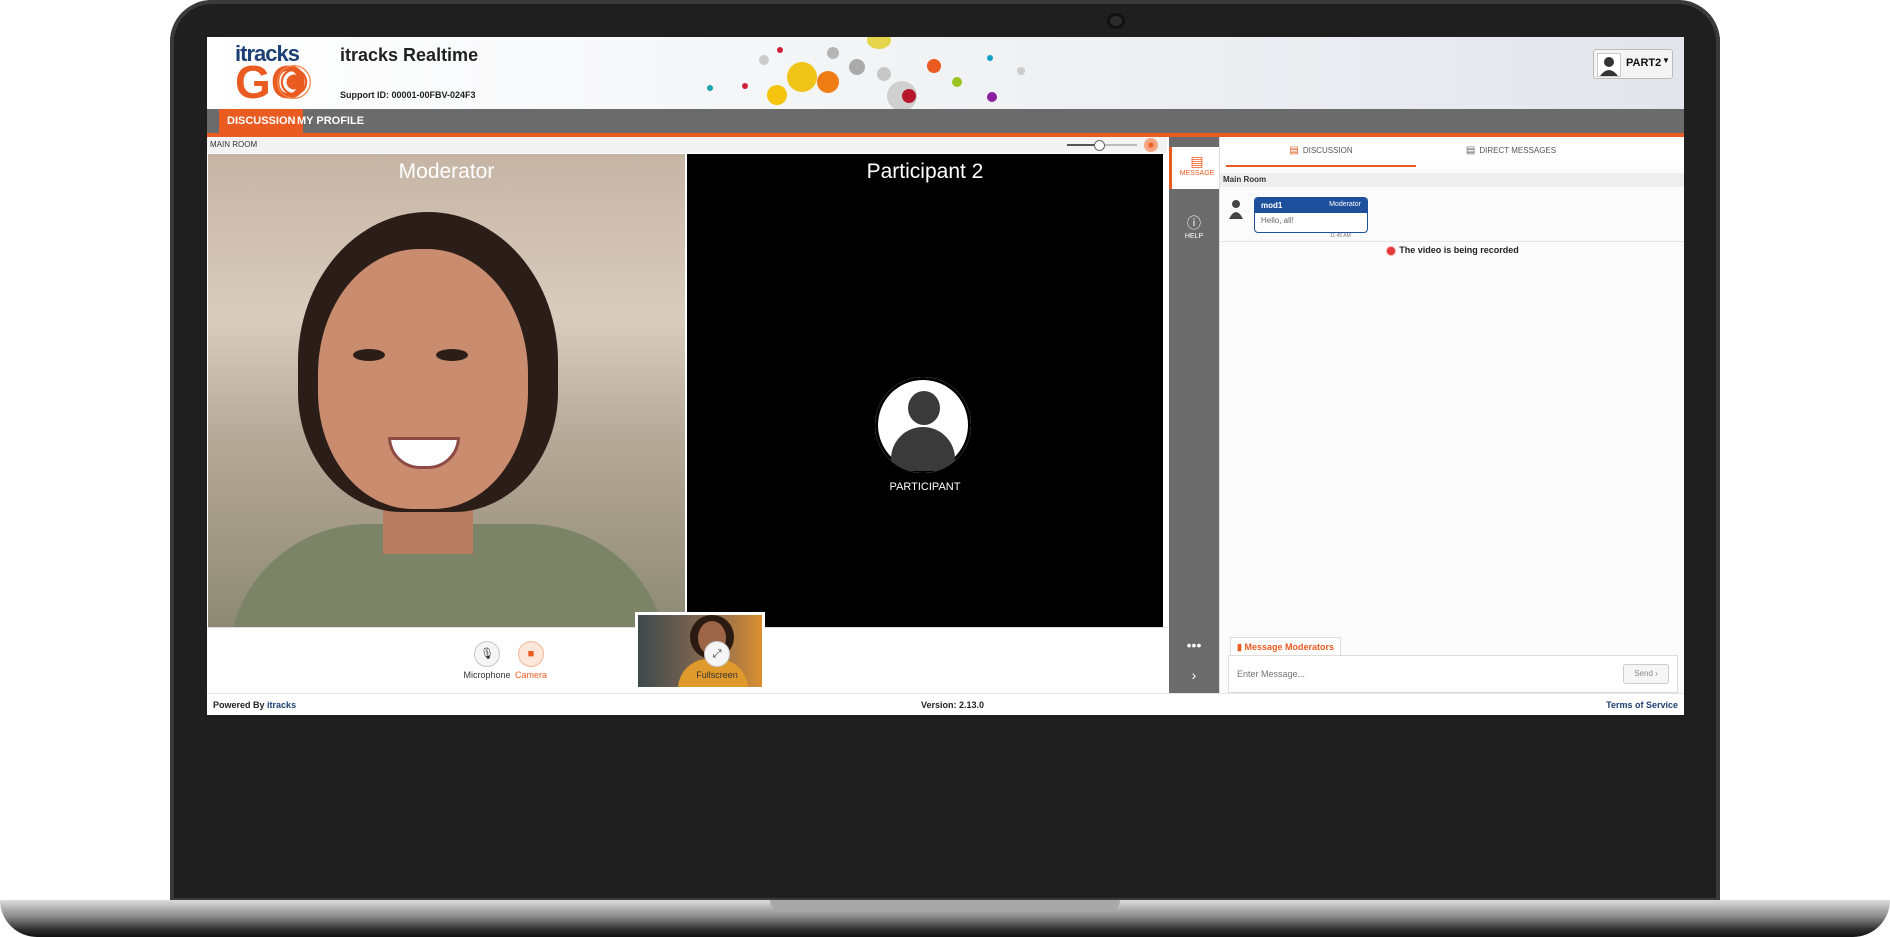  I want to click on chevron-right-icon: ›, so click(1656, 673).